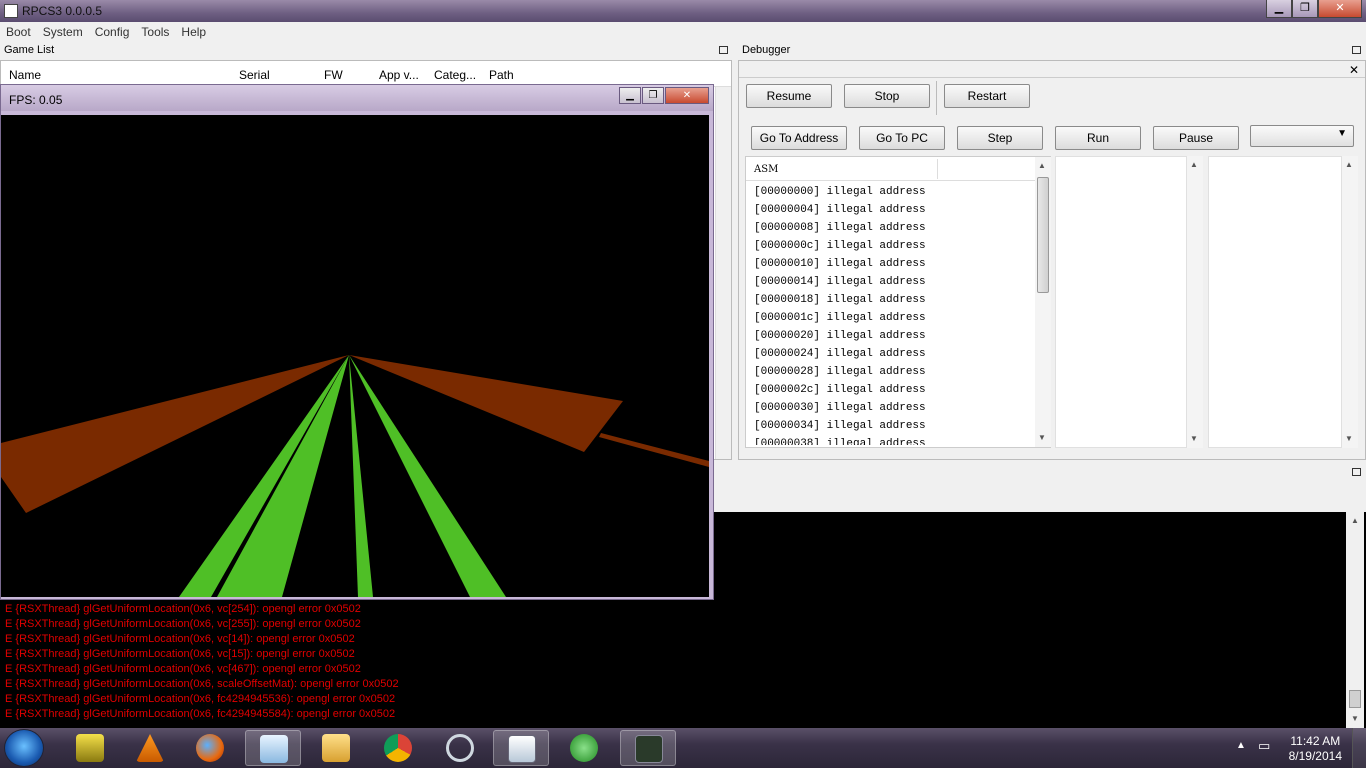 The height and width of the screenshot is (768, 1366). Describe the element at coordinates (687, 95) in the screenshot. I see `rsx-close-button: ✕` at that location.